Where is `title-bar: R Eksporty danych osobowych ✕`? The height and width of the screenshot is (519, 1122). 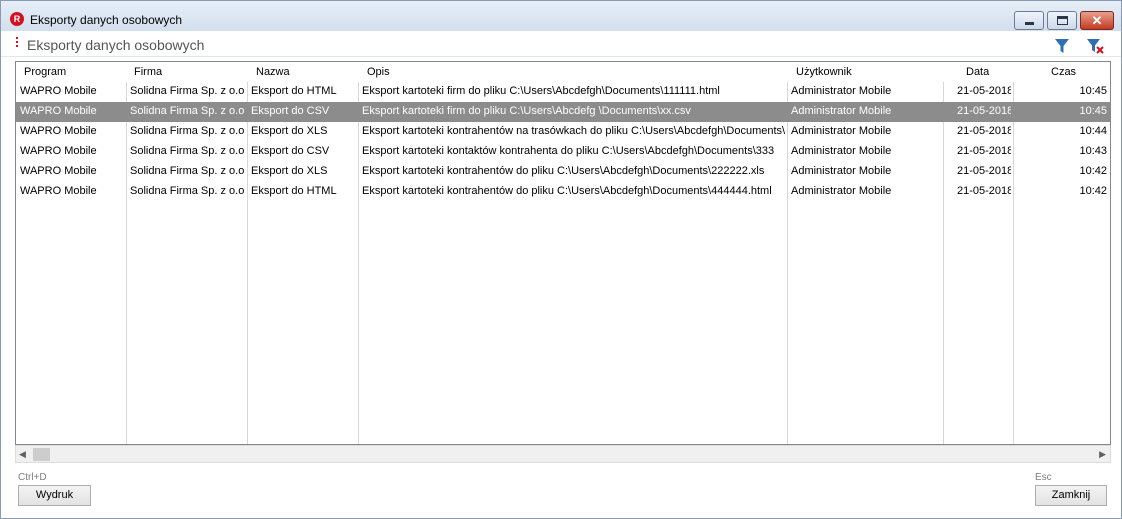 title-bar: R Eksporty danych osobowych ✕ is located at coordinates (561, 16).